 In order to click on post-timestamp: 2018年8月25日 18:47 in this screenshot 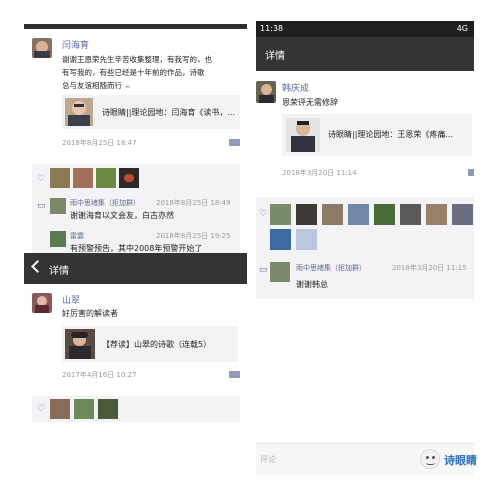, I will do `click(99, 143)`.